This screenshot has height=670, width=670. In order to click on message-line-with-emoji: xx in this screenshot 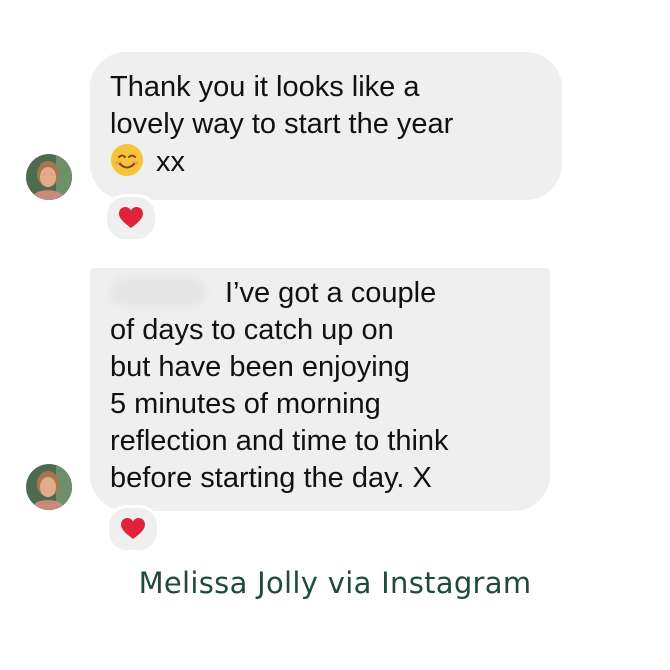, I will do `click(326, 162)`.